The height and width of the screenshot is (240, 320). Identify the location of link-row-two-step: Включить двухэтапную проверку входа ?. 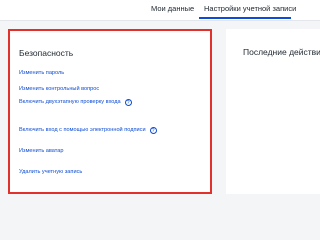
(75, 102).